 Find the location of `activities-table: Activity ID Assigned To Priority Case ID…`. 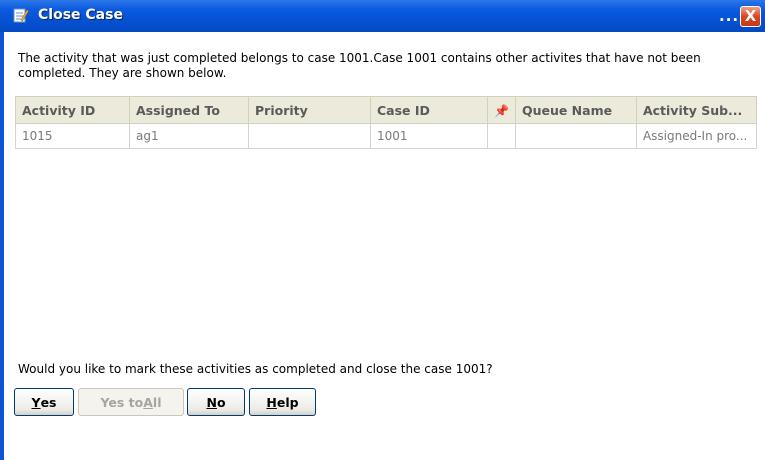

activities-table: Activity ID Assigned To Priority Case ID… is located at coordinates (386, 122).